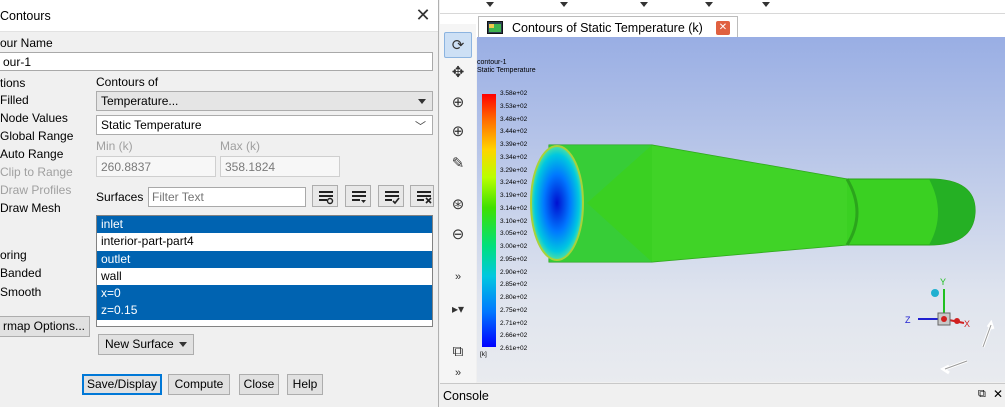  I want to click on option-draw-profiles: Draw Profiles, so click(35, 190).